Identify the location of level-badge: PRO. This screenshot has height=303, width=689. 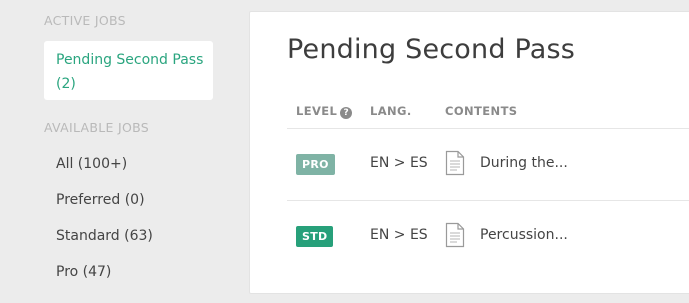
(315, 164).